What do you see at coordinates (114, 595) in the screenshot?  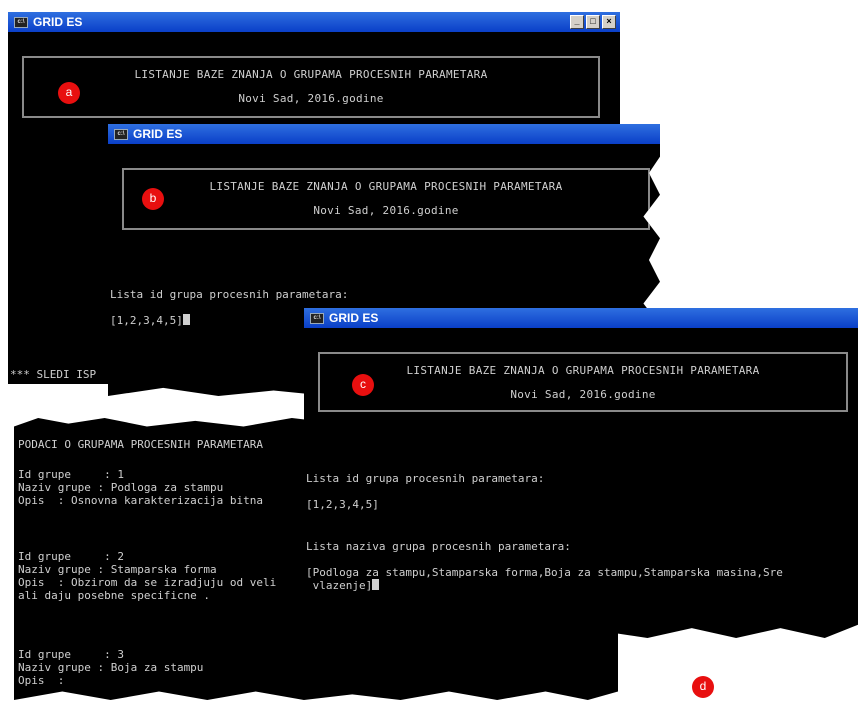 I see `record-2-desc-cont: ali daju posebne specificne .` at bounding box center [114, 595].